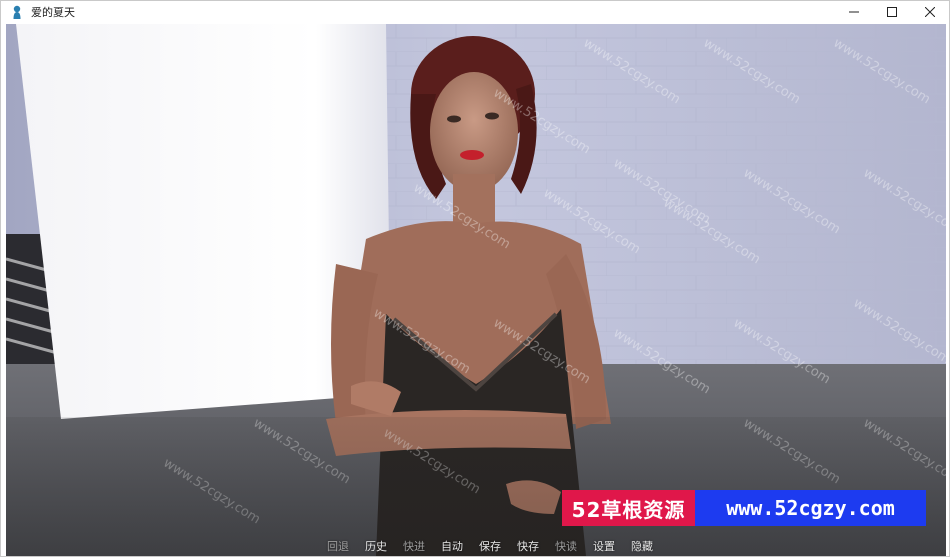 This screenshot has height=557, width=950. I want to click on minimize-icon, so click(854, 12).